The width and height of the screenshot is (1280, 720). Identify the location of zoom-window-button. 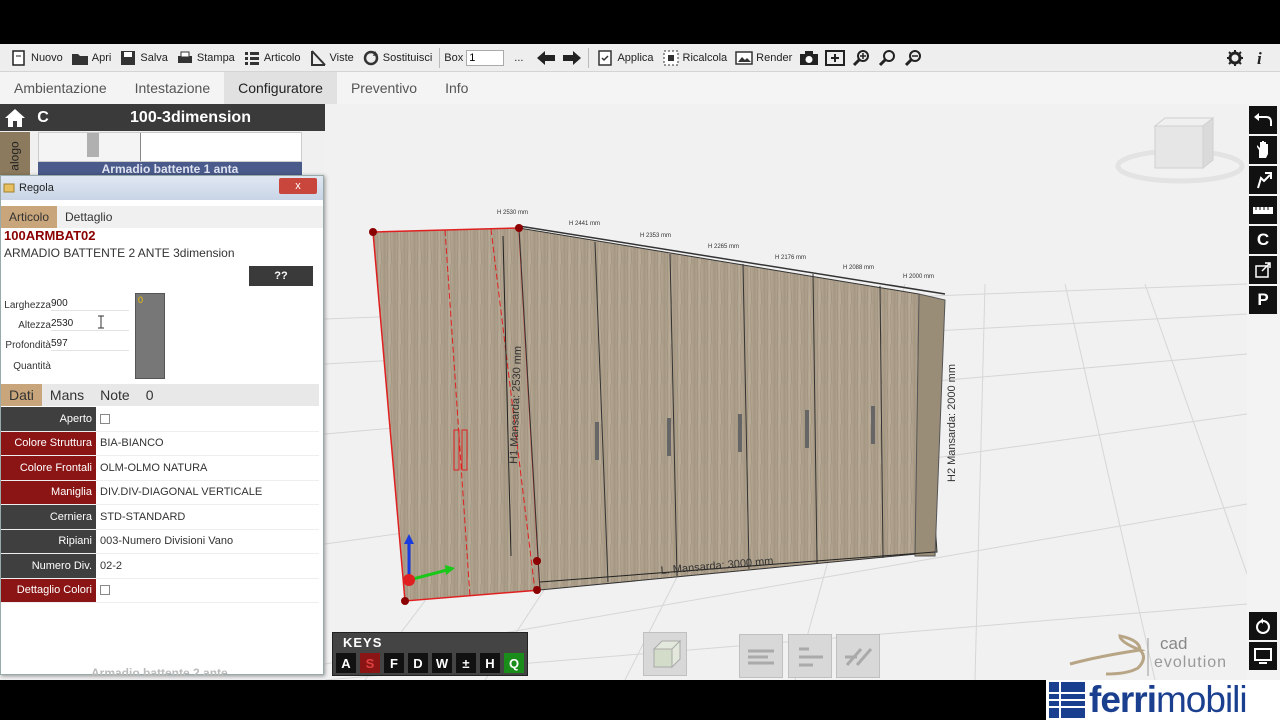
(861, 58).